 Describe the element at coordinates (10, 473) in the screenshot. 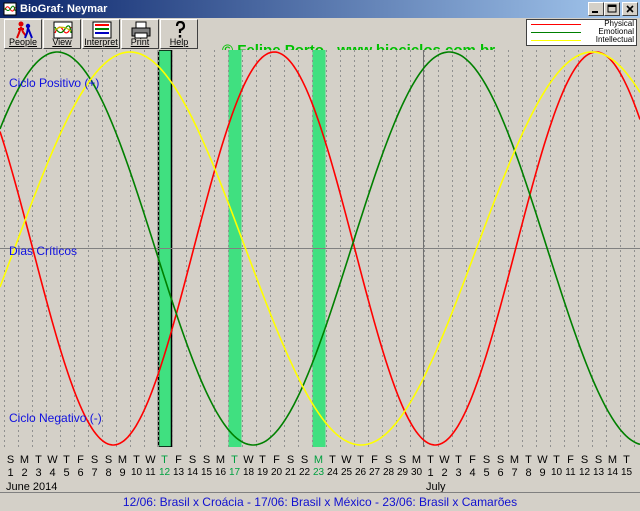

I see `day-number-0: 1` at that location.